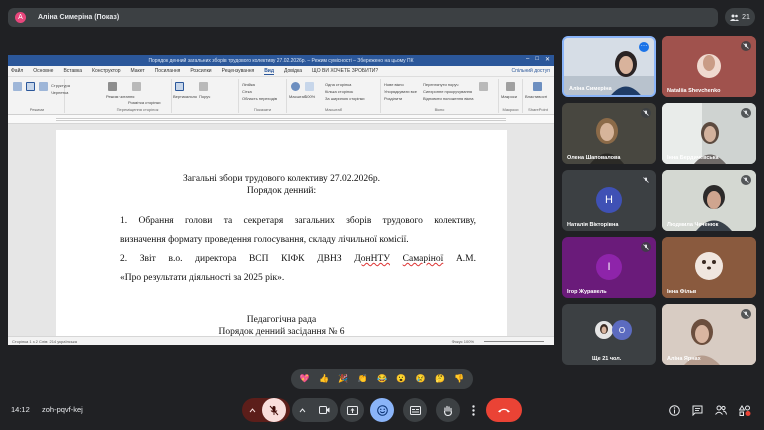 This screenshot has width=764, height=430. I want to click on others-avatar: О, so click(622, 330).